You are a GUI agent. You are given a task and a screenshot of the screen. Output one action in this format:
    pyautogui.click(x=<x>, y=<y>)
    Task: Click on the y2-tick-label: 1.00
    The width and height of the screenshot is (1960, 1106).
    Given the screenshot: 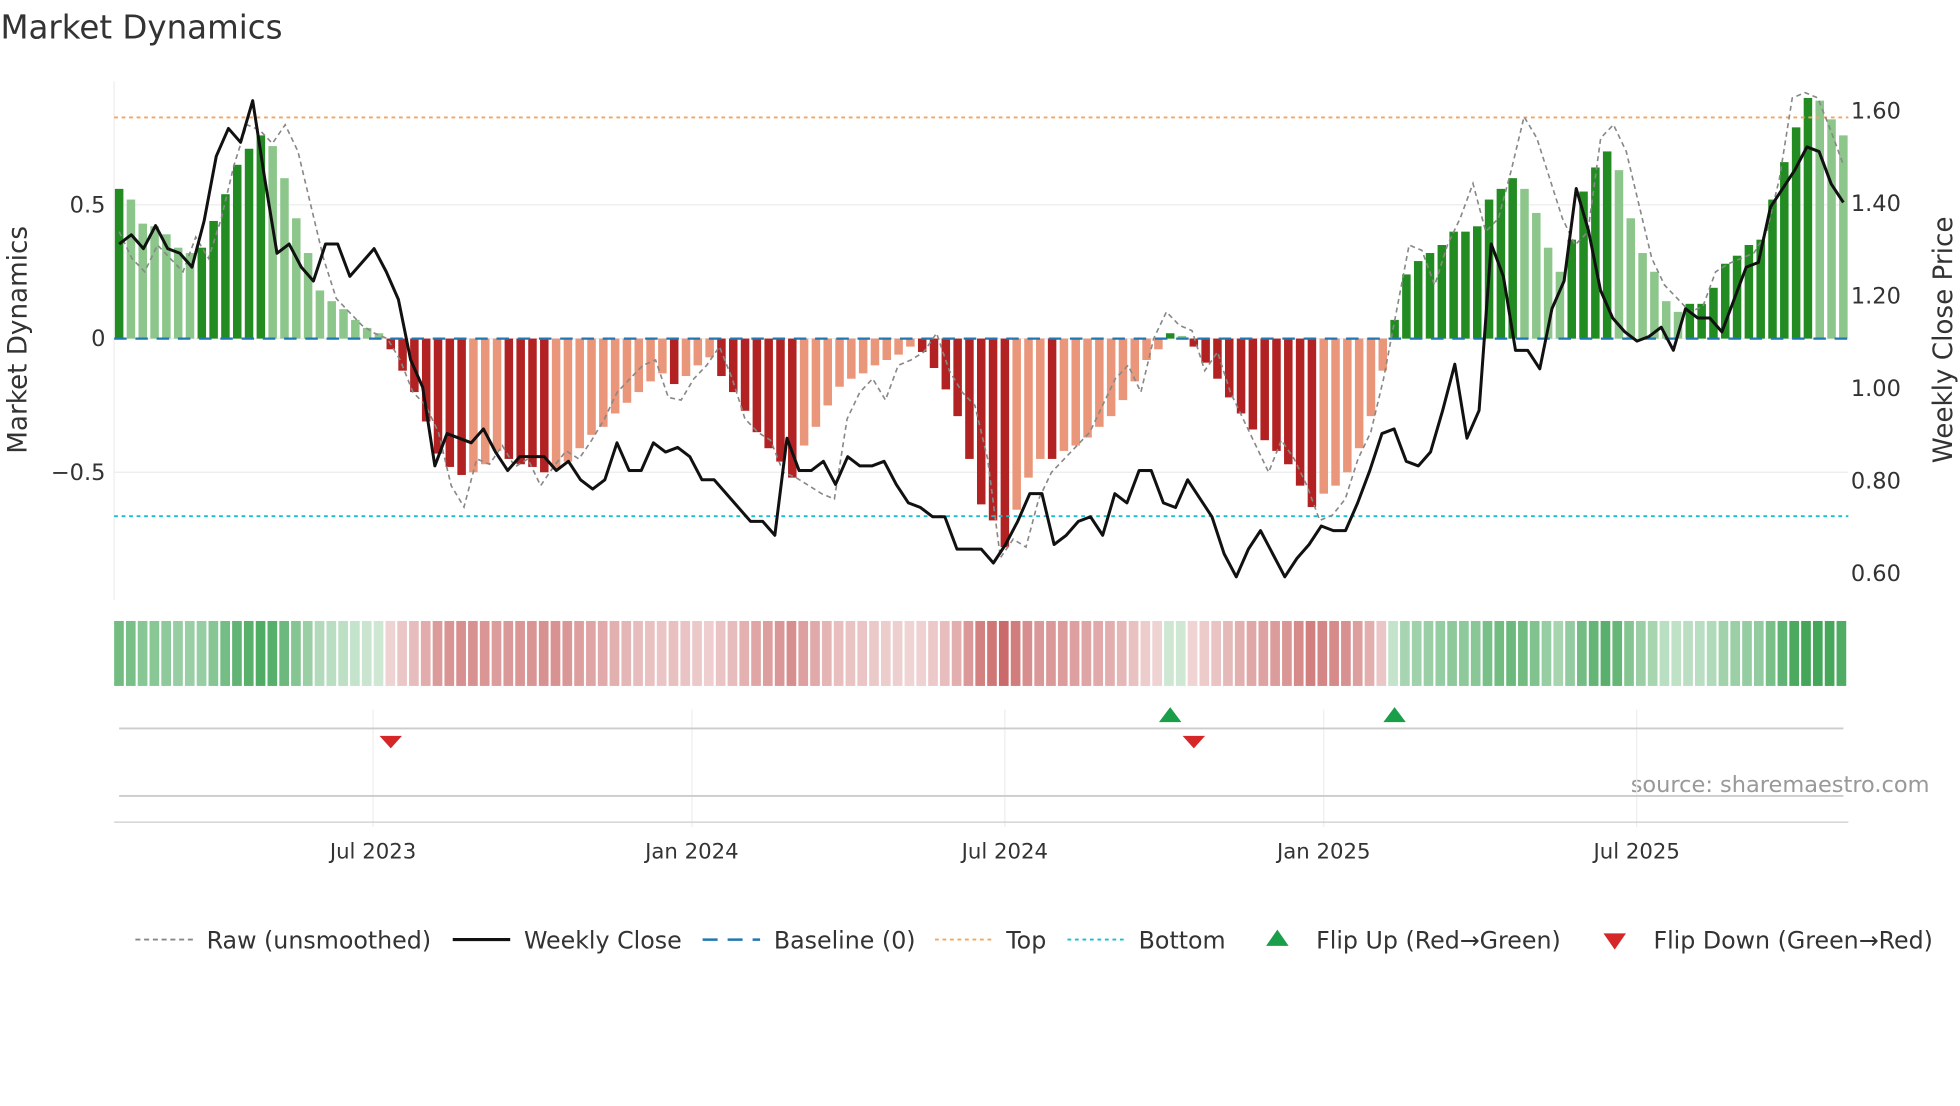 What is the action you would take?
    pyautogui.click(x=1876, y=389)
    